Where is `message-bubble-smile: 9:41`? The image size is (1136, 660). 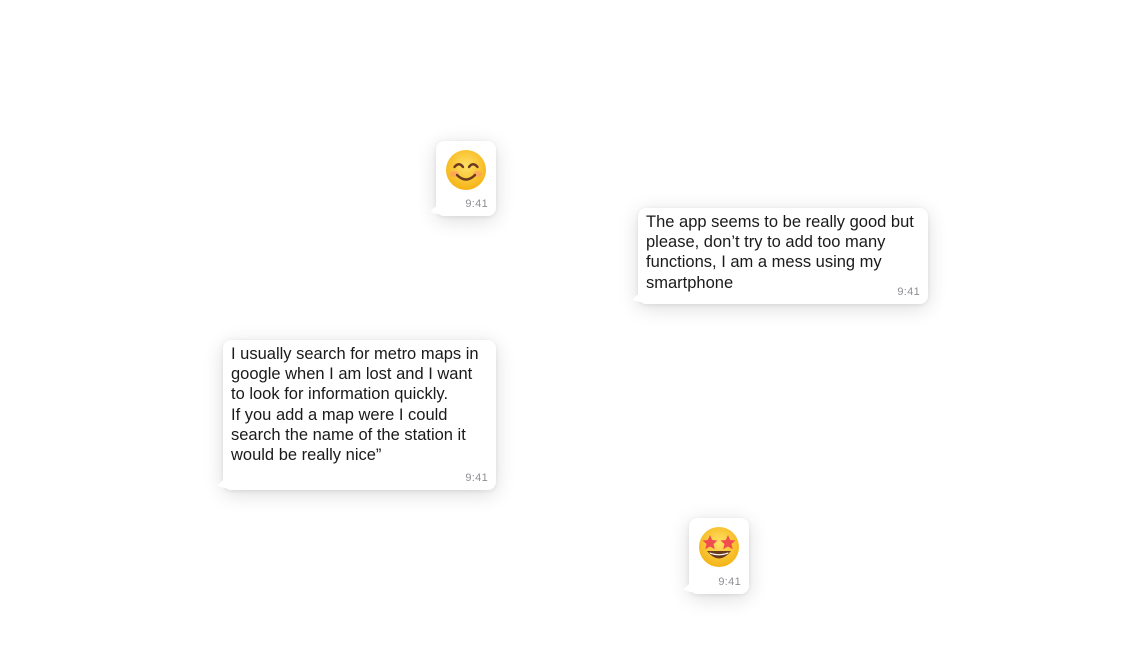 message-bubble-smile: 9:41 is located at coordinates (466, 178).